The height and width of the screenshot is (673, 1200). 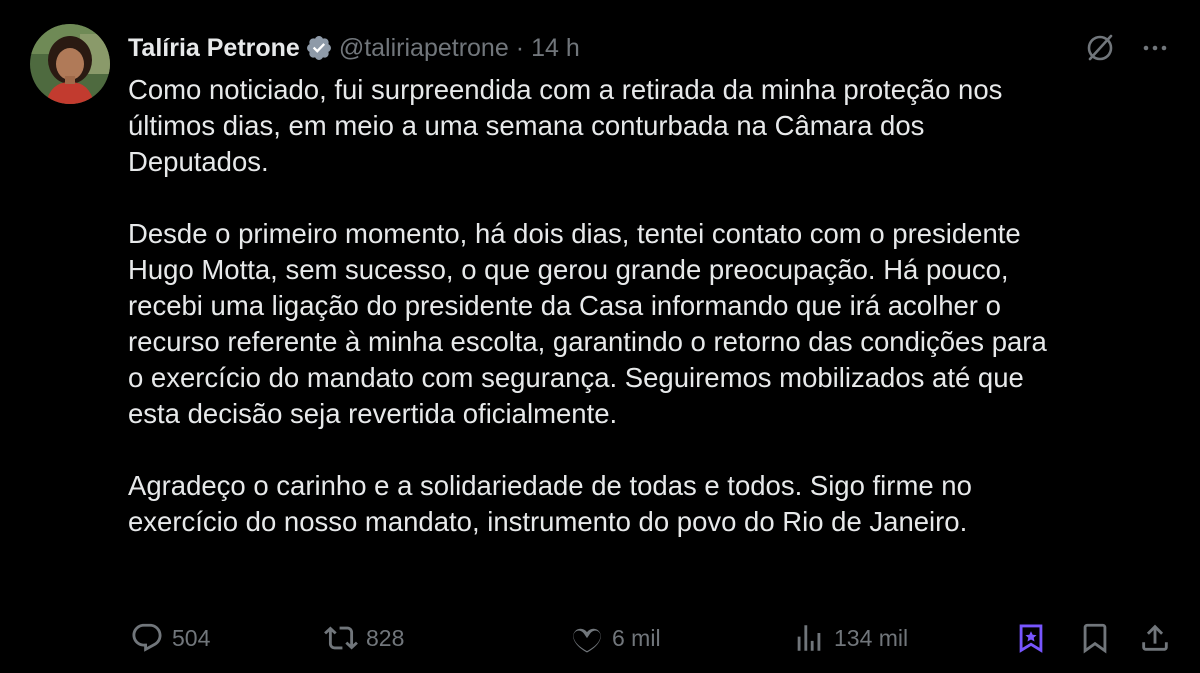 What do you see at coordinates (341, 638) in the screenshot?
I see `repost-icon` at bounding box center [341, 638].